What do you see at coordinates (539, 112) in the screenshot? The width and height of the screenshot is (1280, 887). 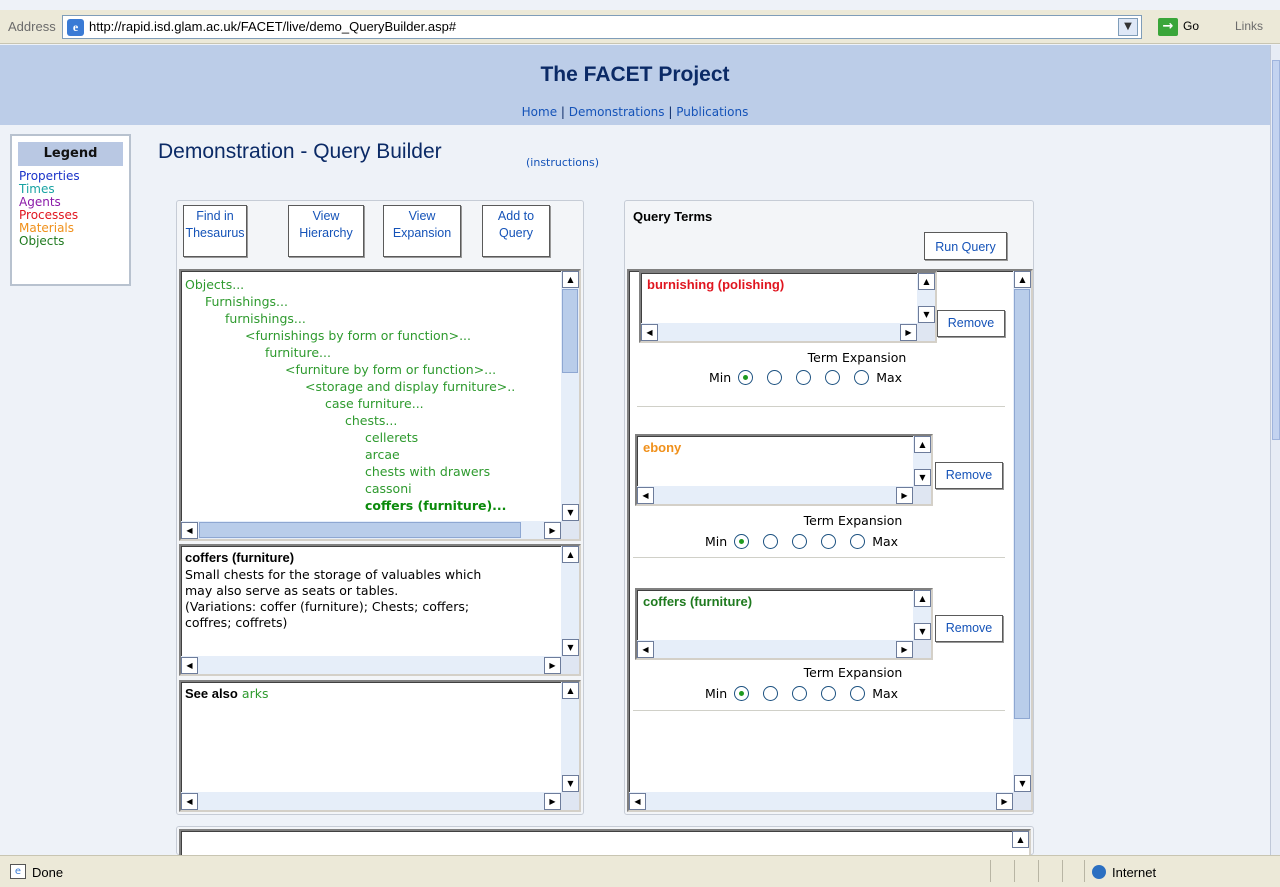 I see `nav-home: Home` at bounding box center [539, 112].